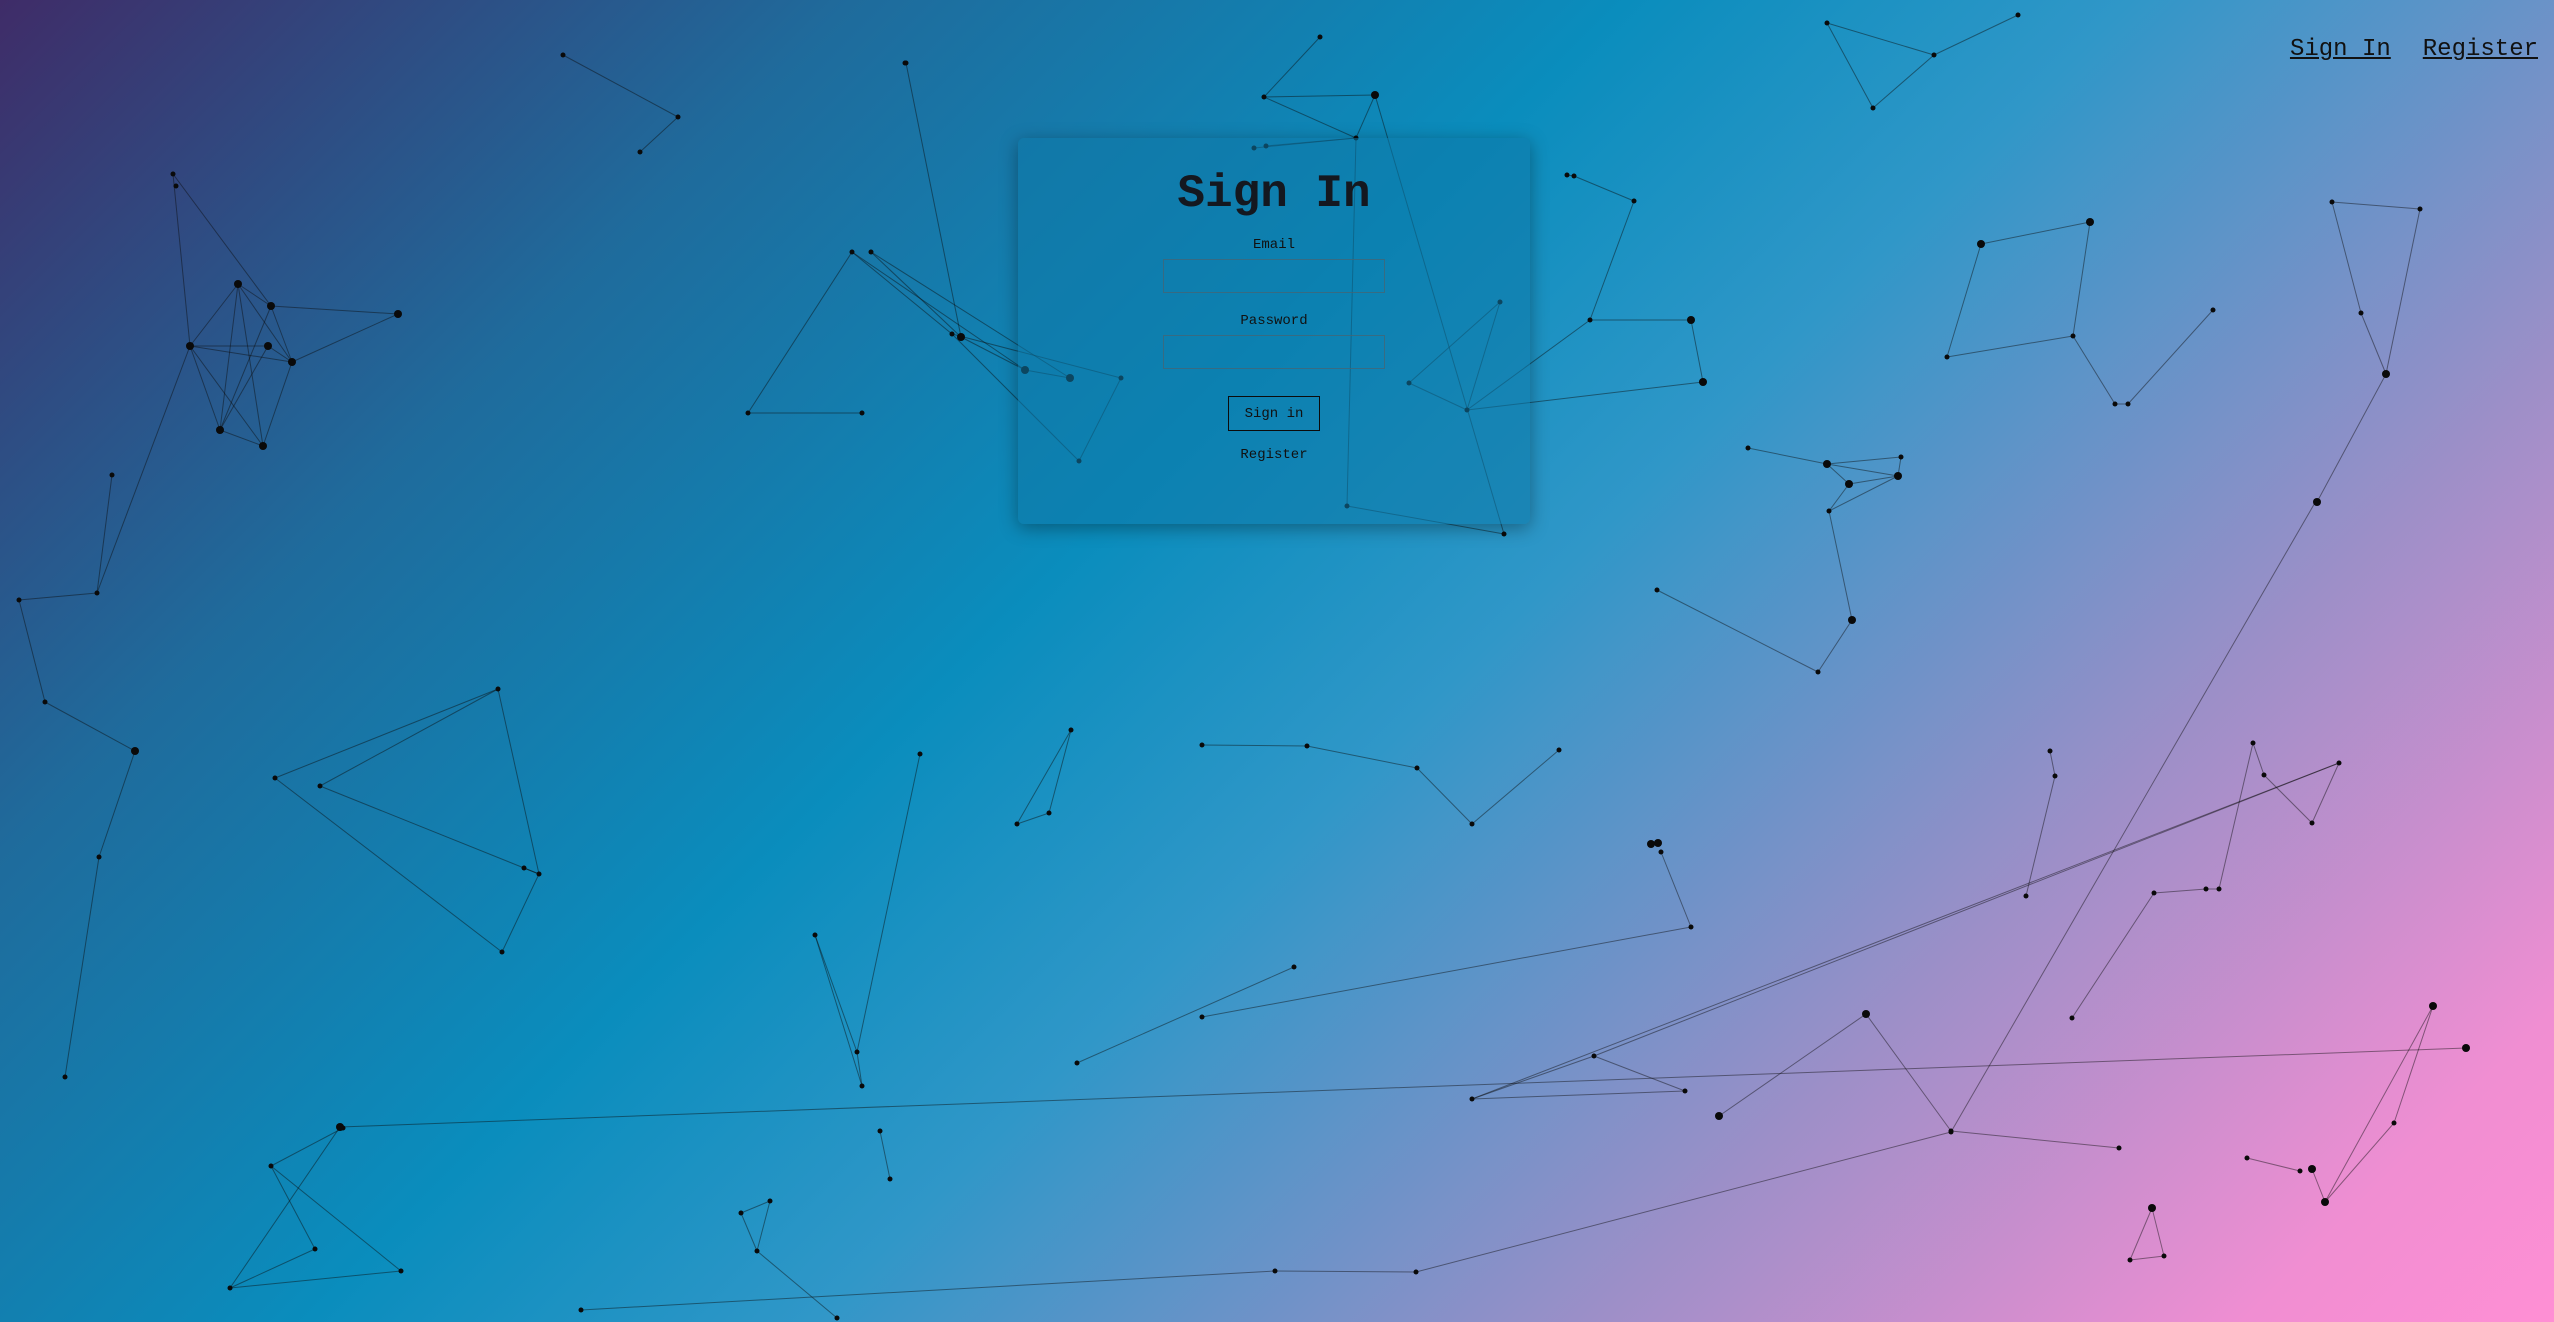 This screenshot has height=1322, width=2554. I want to click on nav-register-link: Register, so click(2480, 49).